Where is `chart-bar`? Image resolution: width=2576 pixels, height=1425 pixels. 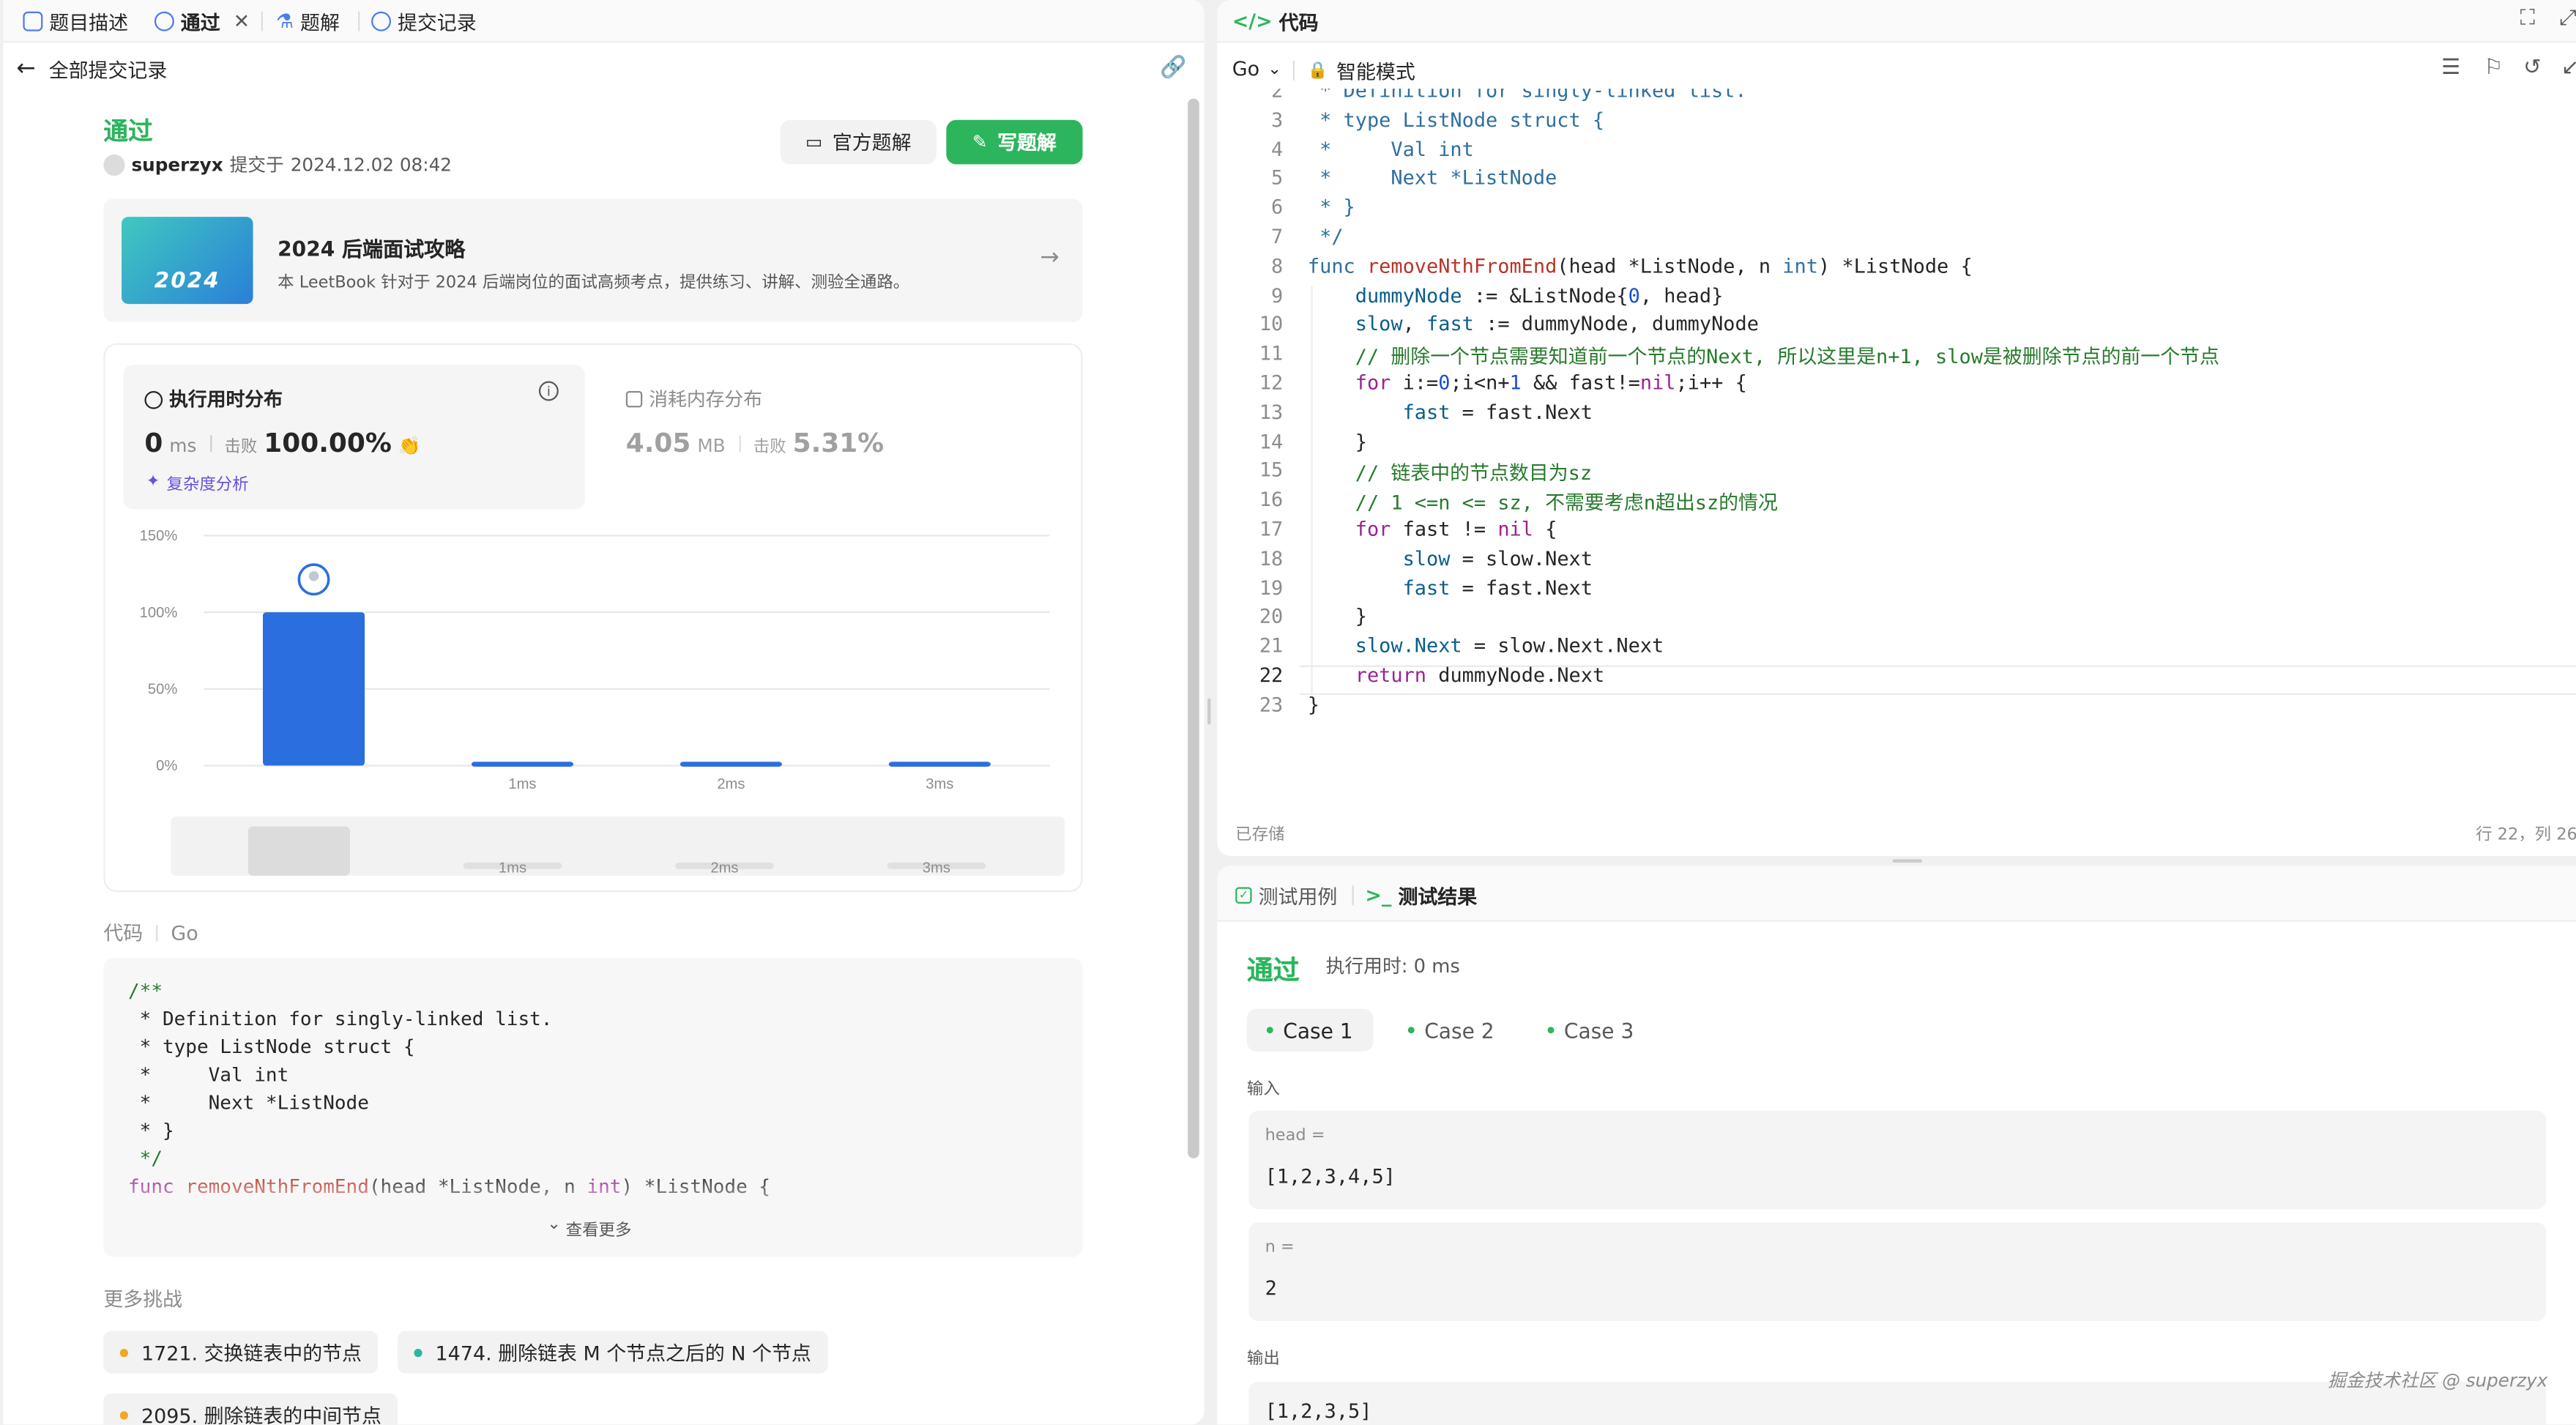
chart-bar is located at coordinates (522, 764).